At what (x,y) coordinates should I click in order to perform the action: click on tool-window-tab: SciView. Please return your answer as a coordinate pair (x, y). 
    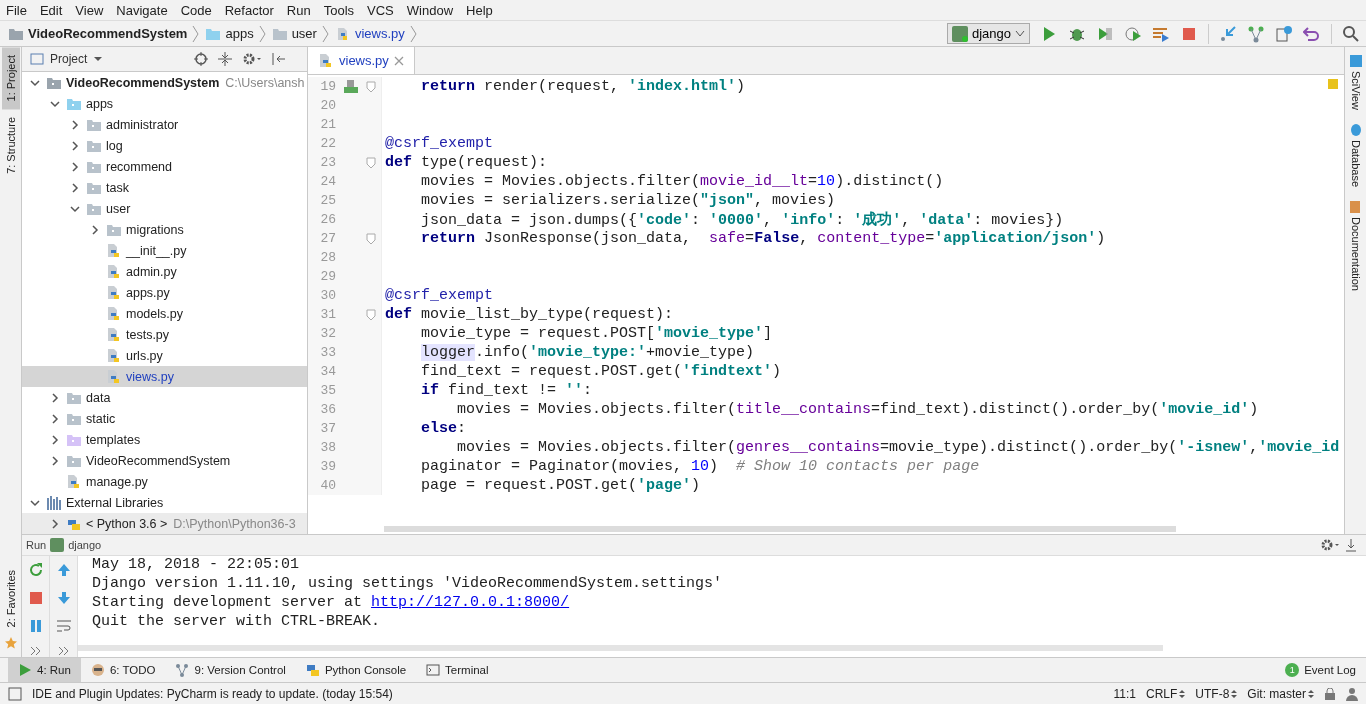
    Looking at the image, I should click on (1355, 82).